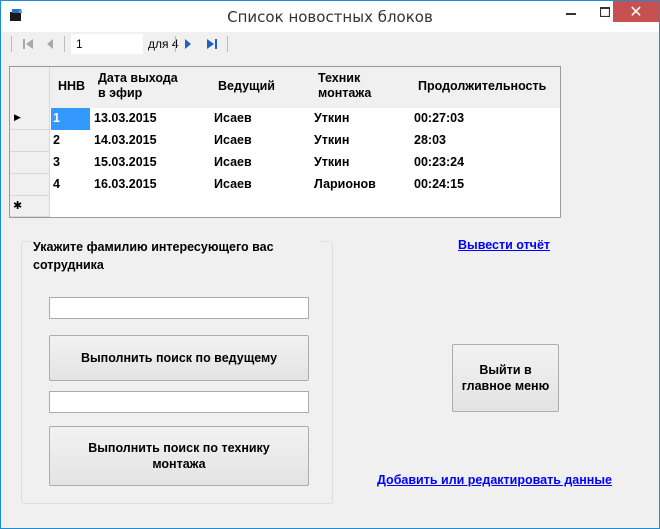 Image resolution: width=660 pixels, height=529 pixels. Describe the element at coordinates (163, 44) in the screenshot. I see `count-label: для 4` at that location.